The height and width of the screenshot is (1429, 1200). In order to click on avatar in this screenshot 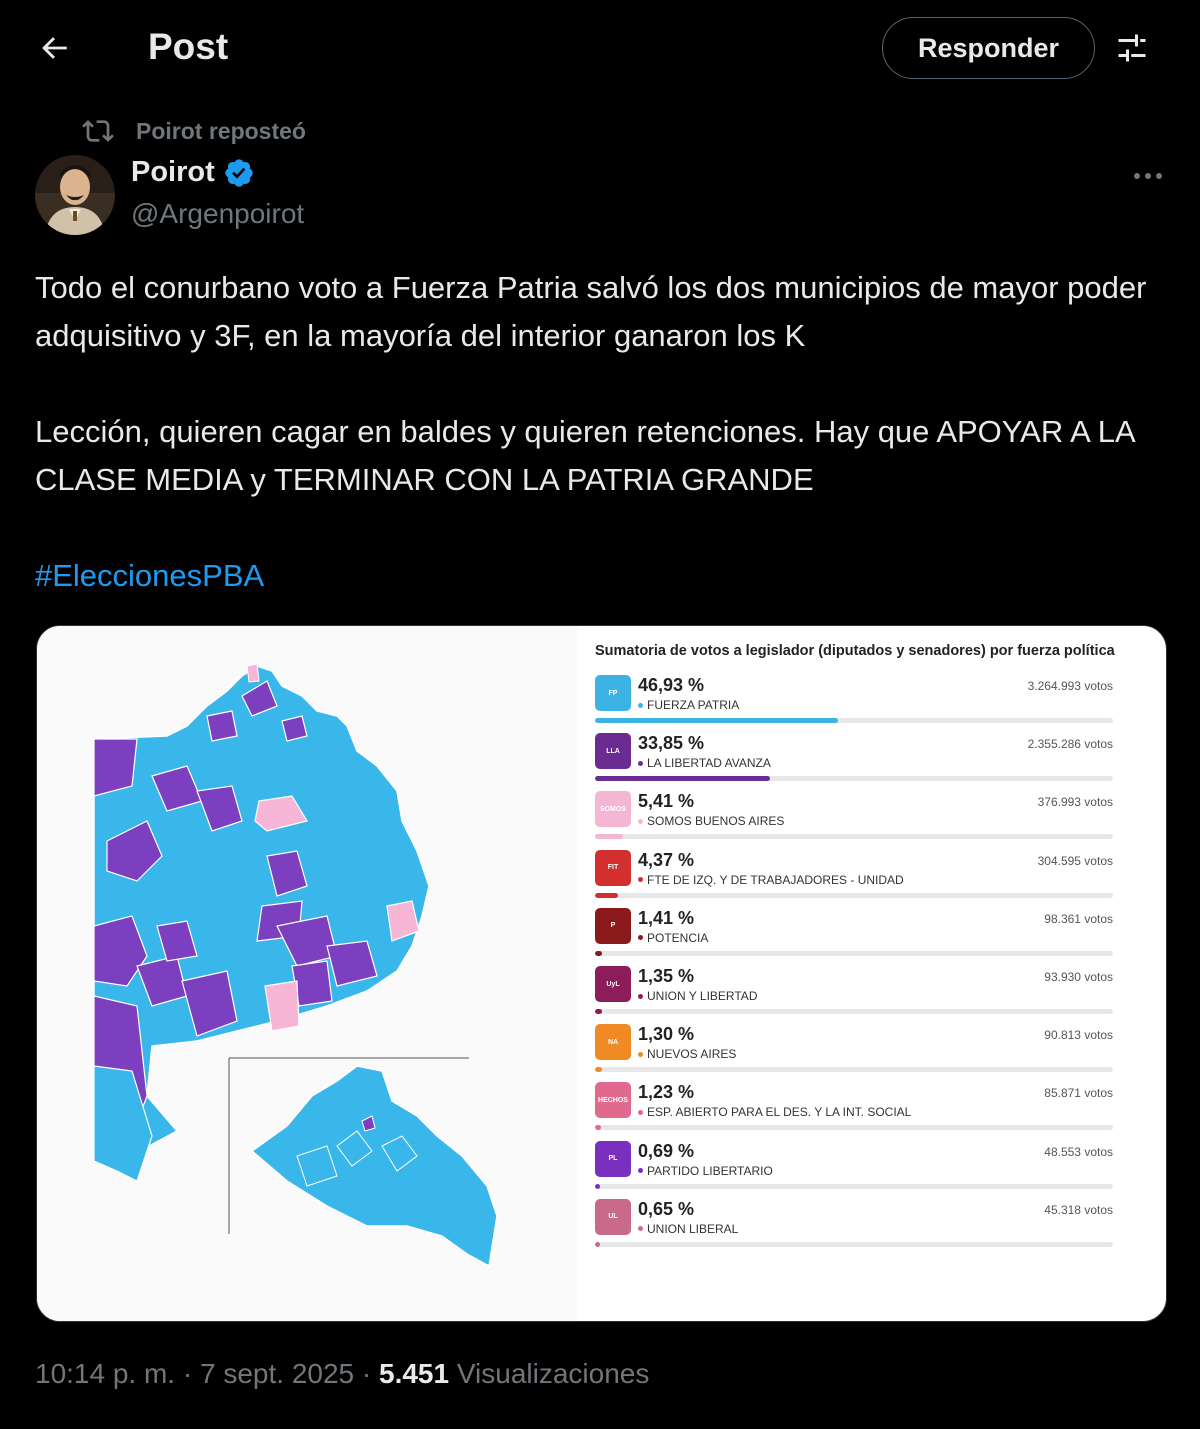, I will do `click(75, 195)`.